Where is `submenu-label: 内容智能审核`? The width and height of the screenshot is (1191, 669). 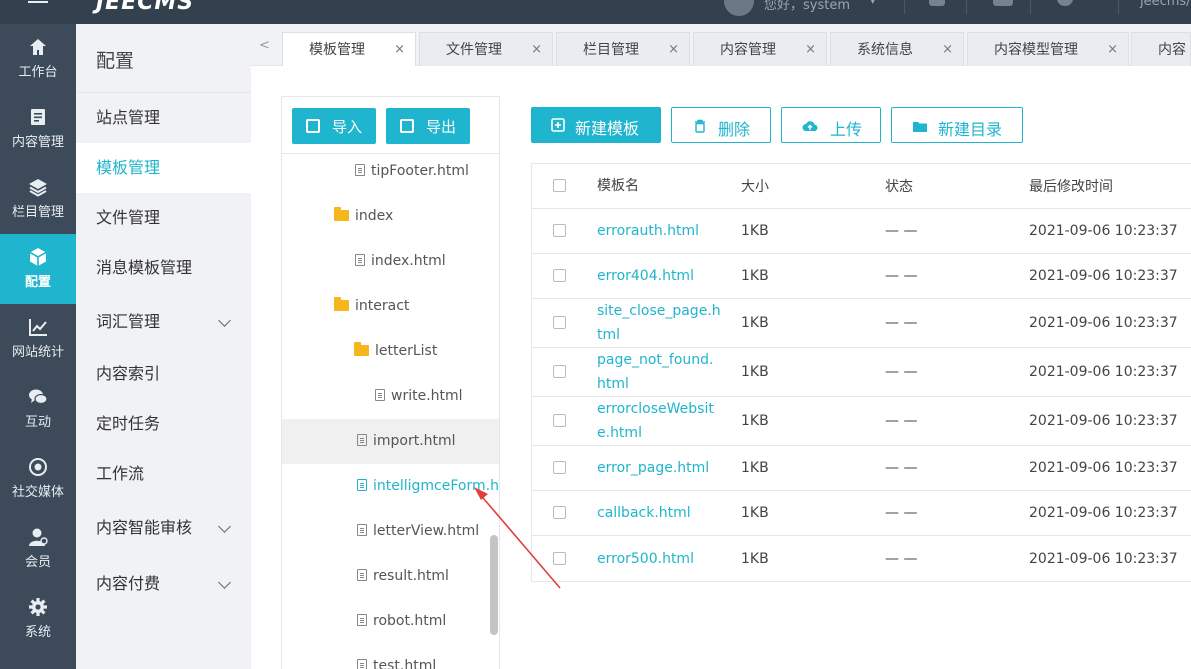
submenu-label: 内容智能审核 is located at coordinates (144, 527).